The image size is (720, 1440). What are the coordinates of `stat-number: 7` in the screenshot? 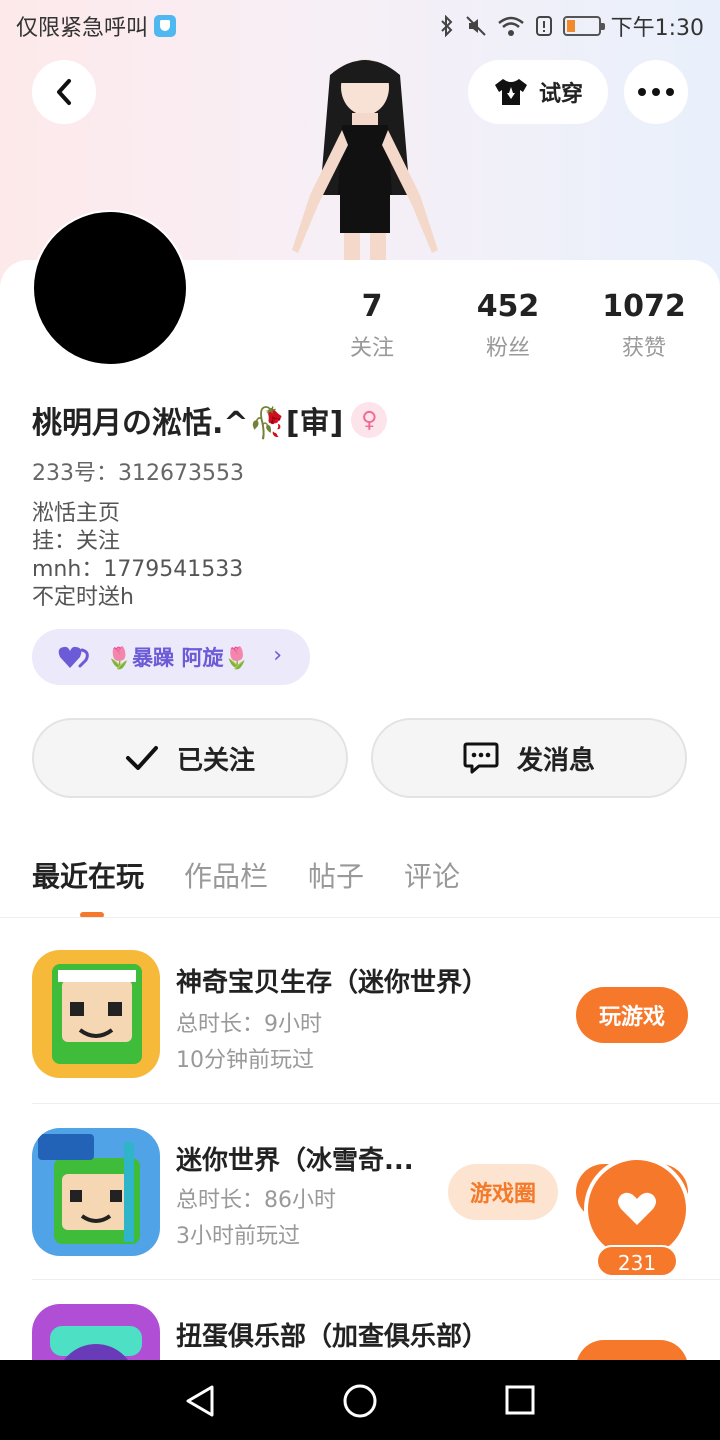 It's located at (372, 306).